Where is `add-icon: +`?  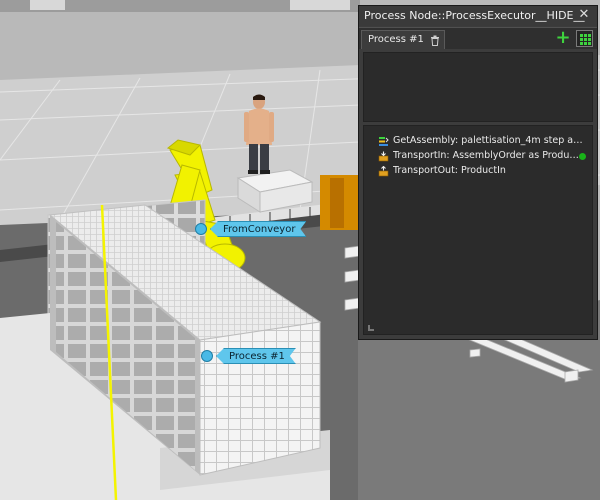
add-icon: + is located at coordinates (563, 38).